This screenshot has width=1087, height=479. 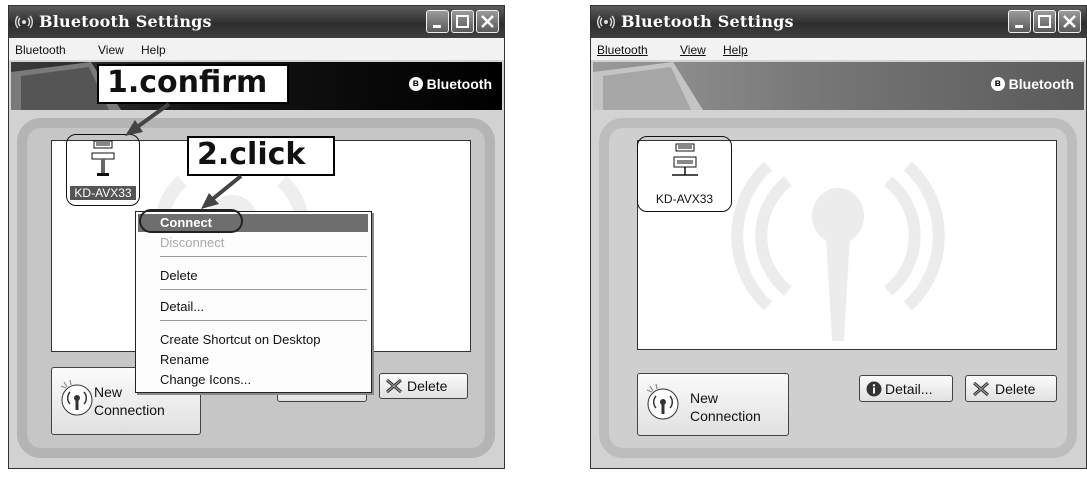 I want to click on close-button, so click(x=1069, y=21).